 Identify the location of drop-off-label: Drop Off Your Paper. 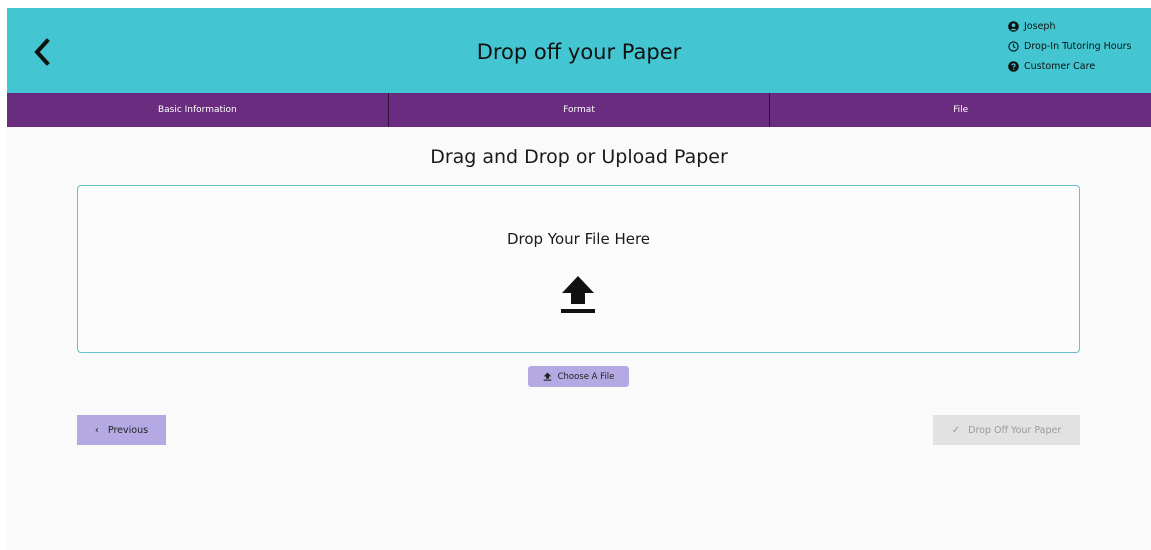
(1015, 430).